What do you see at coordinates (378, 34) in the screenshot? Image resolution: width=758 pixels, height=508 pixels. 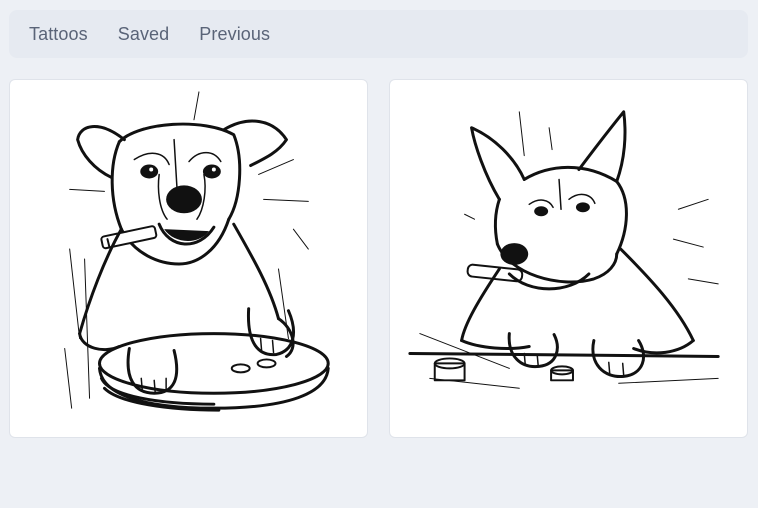 I see `top-nav: Tattoos Saved Previous` at bounding box center [378, 34].